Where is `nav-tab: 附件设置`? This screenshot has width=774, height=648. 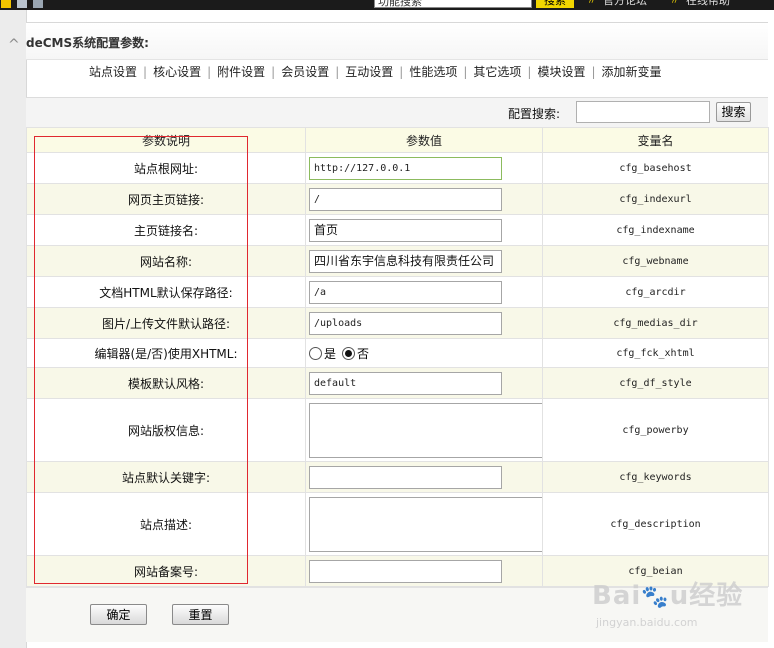
nav-tab: 附件设置 is located at coordinates (241, 72).